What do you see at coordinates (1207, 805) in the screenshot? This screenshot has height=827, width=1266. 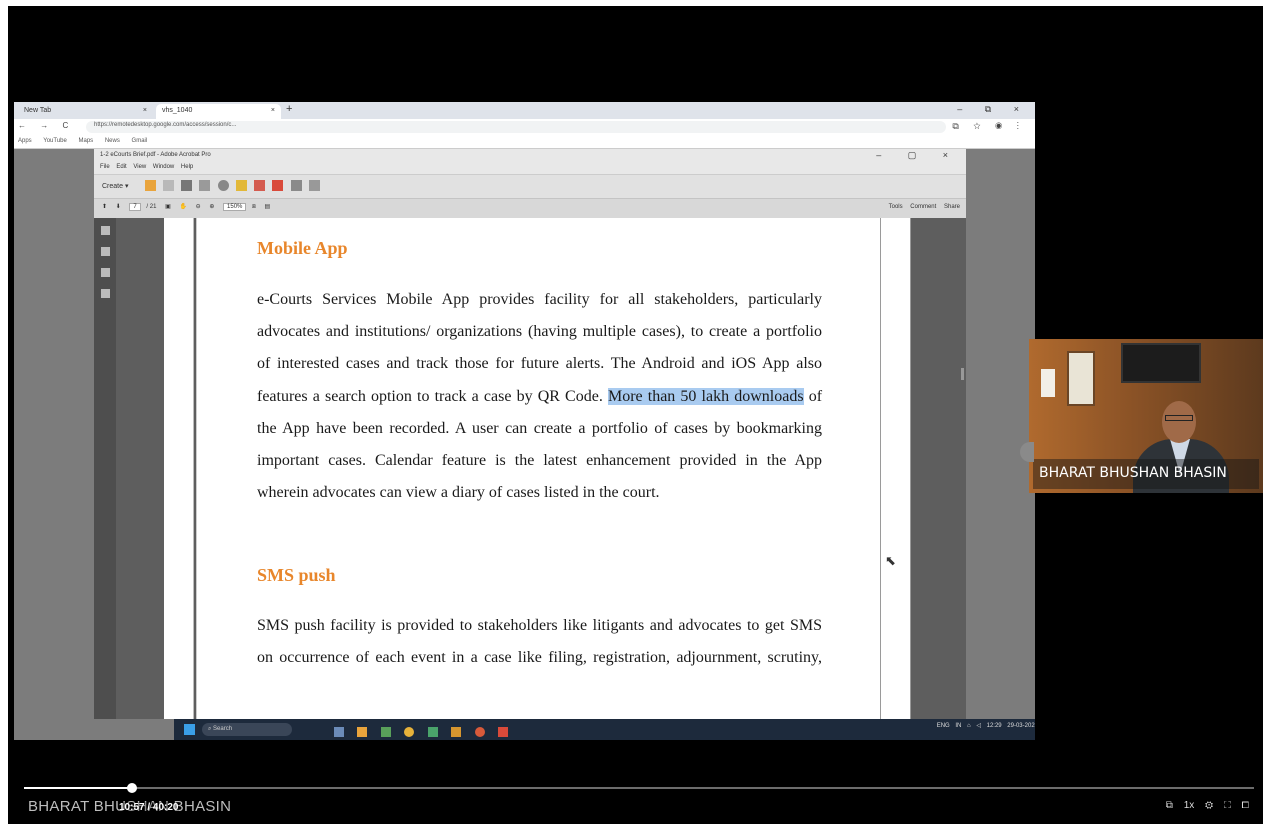 I see `player-controls: ⧉ 1x ⚙ ⛶ ⧠` at bounding box center [1207, 805].